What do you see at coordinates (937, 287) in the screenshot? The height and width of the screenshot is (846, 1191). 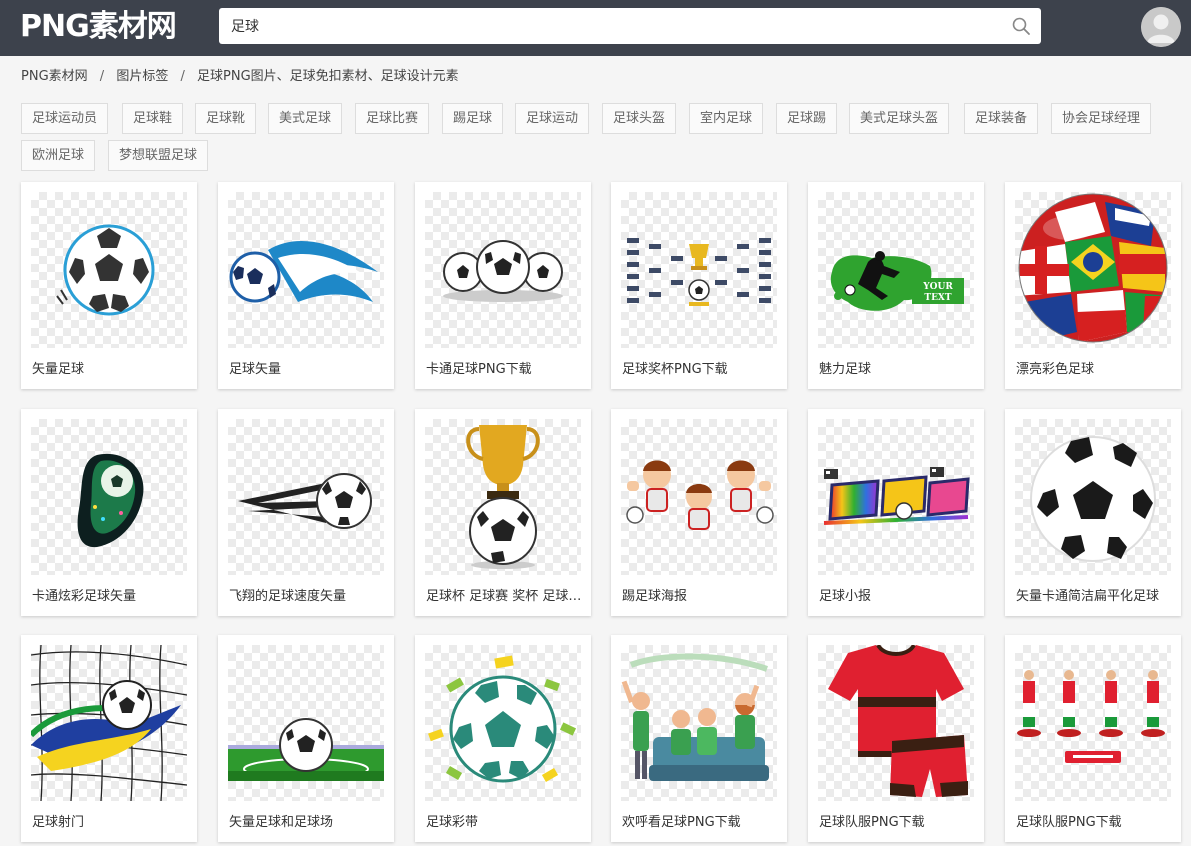 I see `svg-text: YOUR` at bounding box center [937, 287].